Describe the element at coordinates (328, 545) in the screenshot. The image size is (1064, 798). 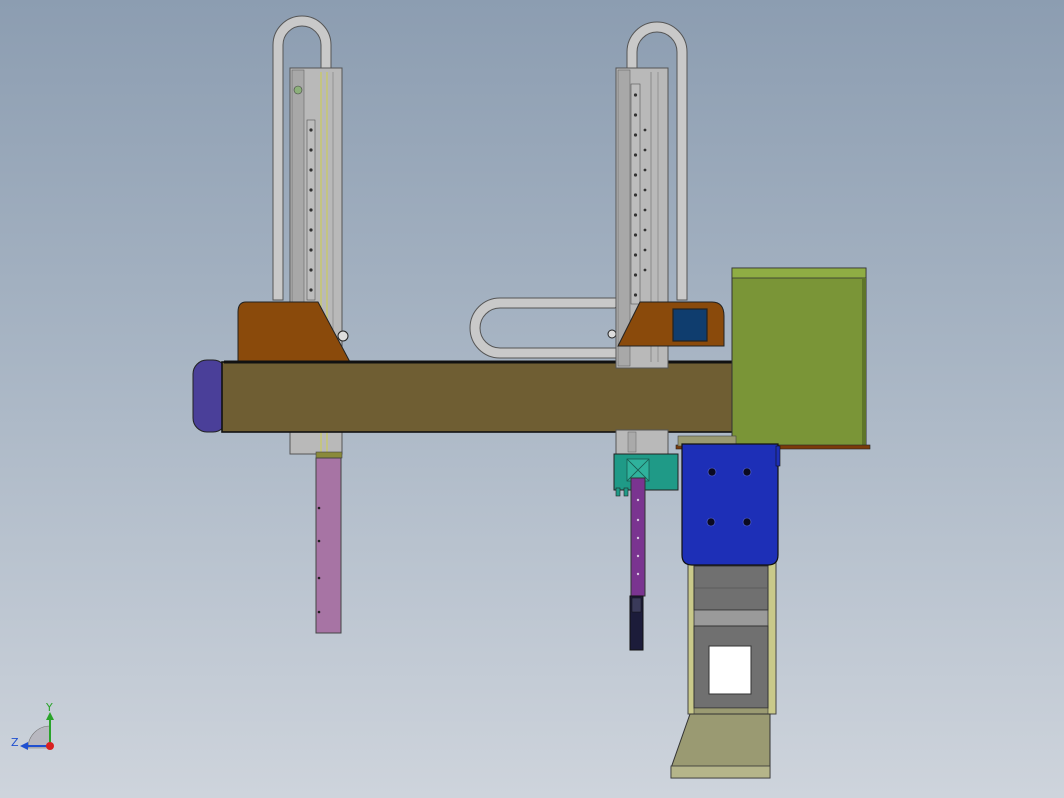
I see `left-arm` at that location.